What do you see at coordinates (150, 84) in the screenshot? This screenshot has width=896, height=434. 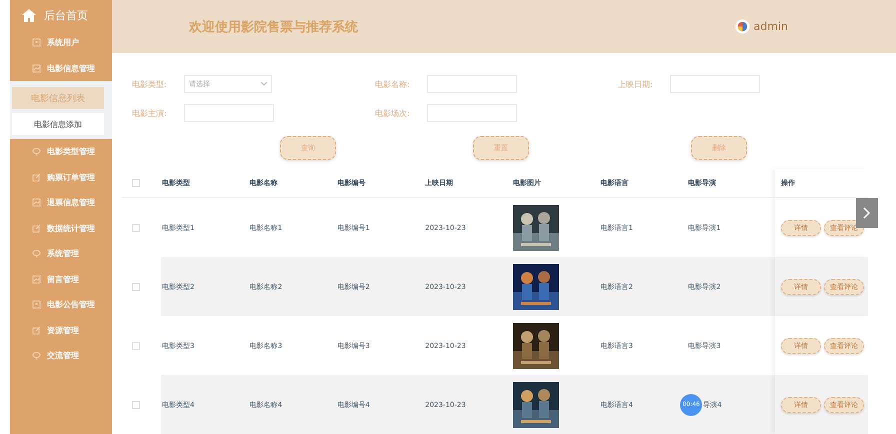 I see `filter-label: 电影类型:` at bounding box center [150, 84].